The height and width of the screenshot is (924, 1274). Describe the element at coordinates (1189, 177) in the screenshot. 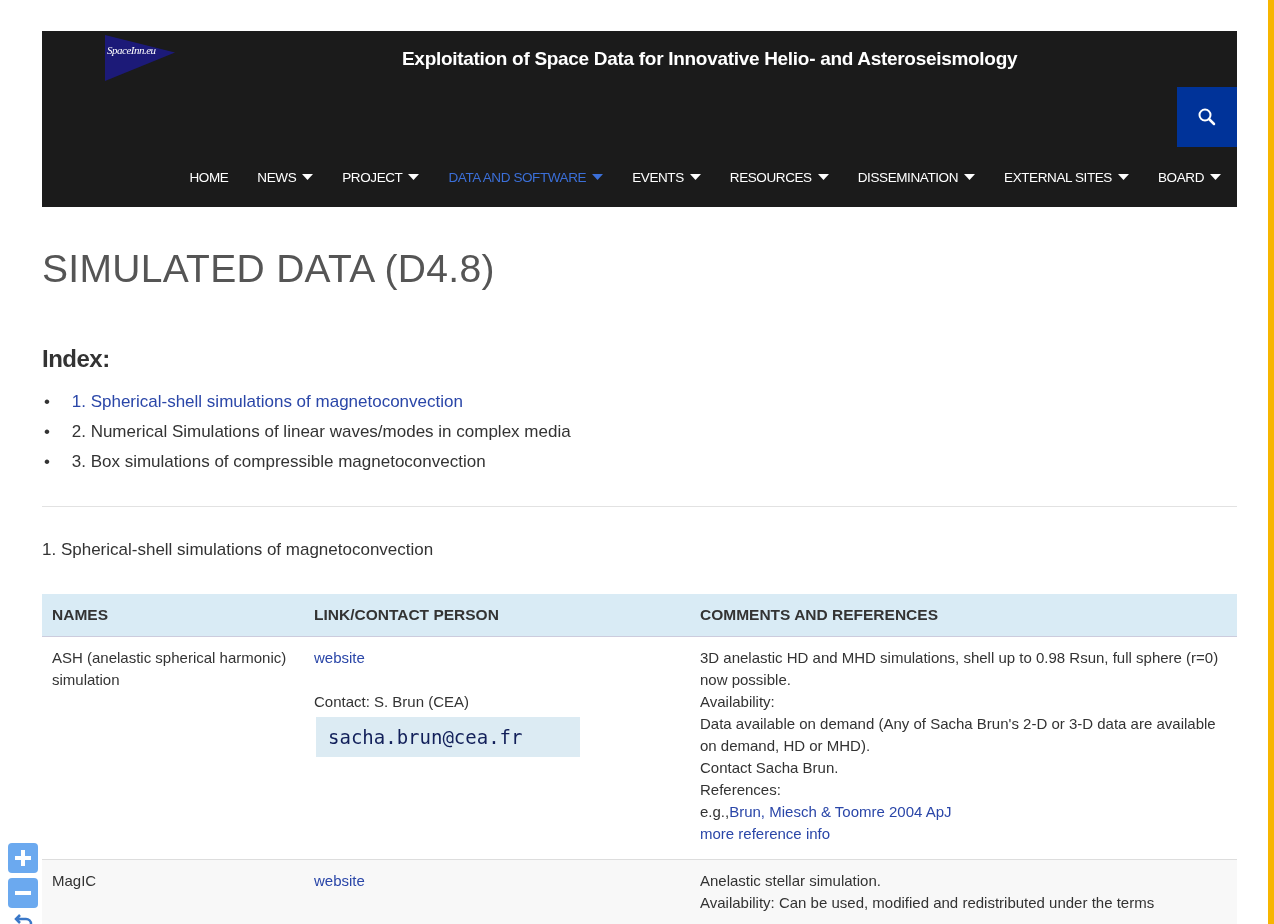

I see `nav-item: BOARD` at that location.